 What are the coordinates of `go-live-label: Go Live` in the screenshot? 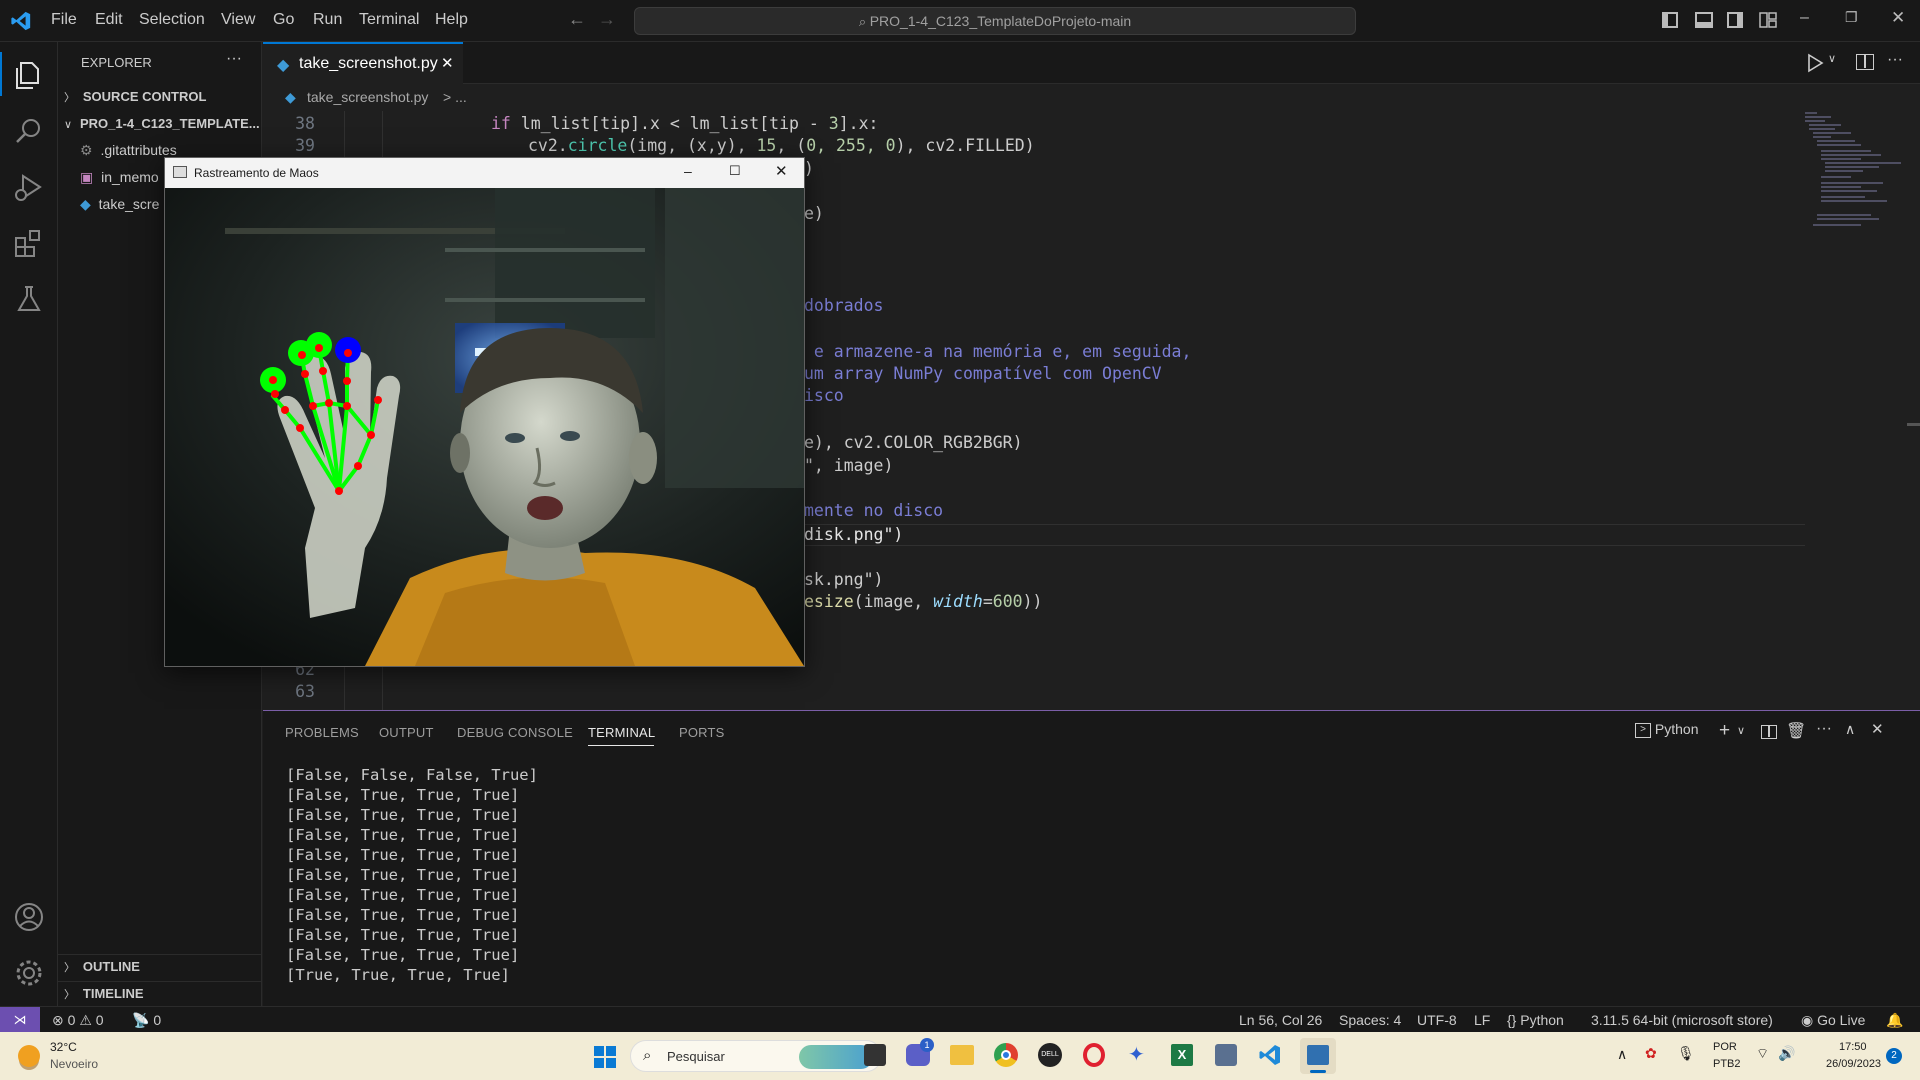 It's located at (1841, 1020).